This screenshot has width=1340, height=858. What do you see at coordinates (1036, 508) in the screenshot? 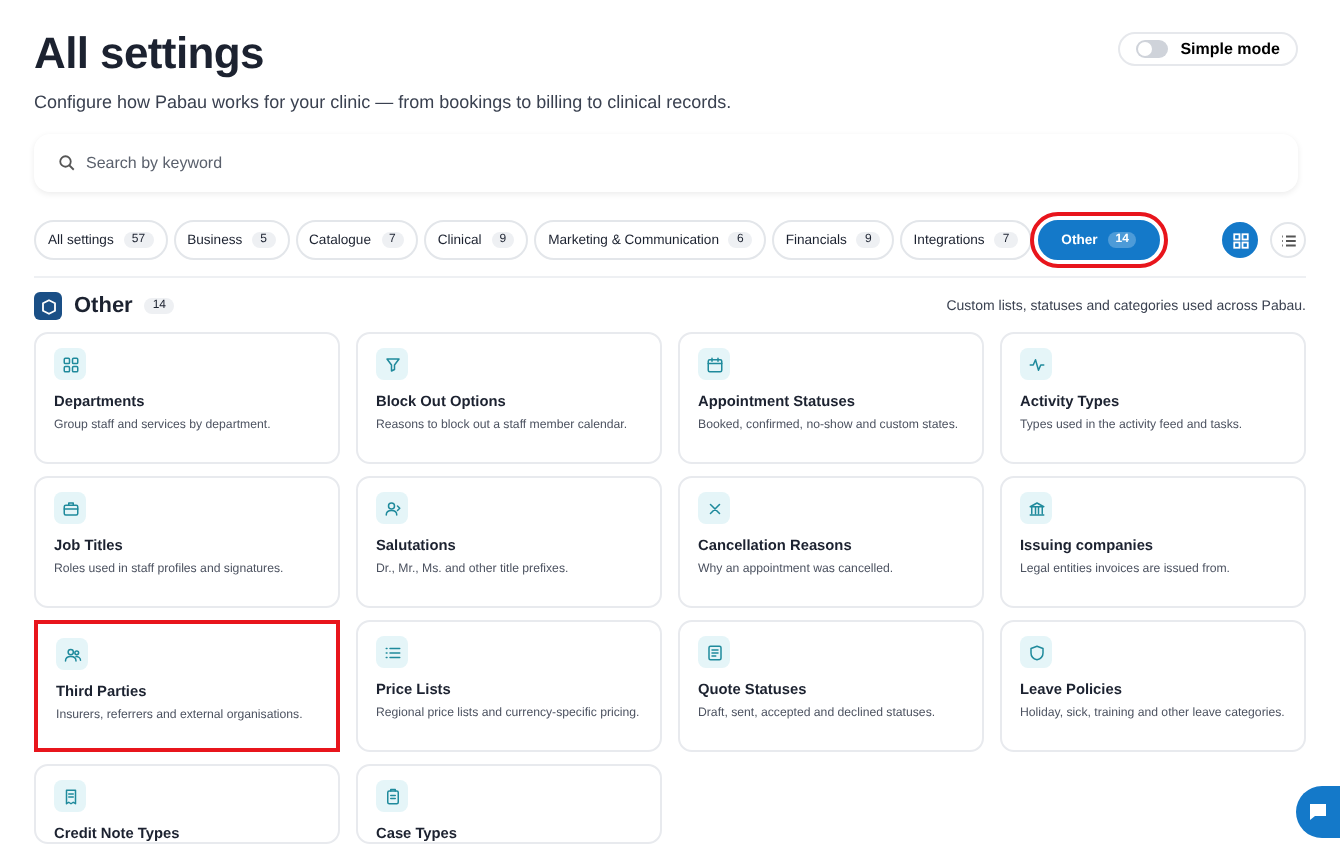
I see `bank-icon` at bounding box center [1036, 508].